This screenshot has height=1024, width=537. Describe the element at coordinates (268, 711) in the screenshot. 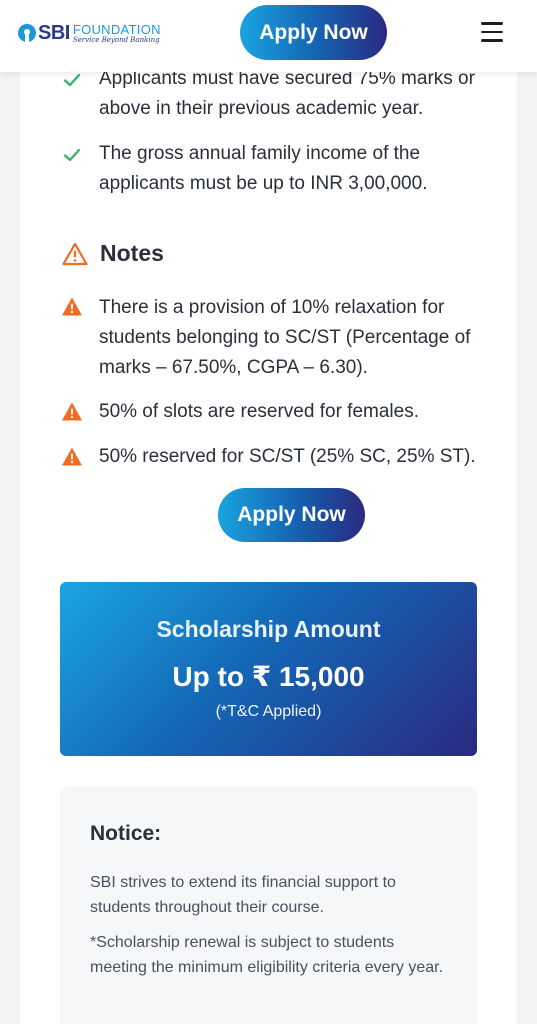

I see `terms-note: (*T&C Applied)` at that location.